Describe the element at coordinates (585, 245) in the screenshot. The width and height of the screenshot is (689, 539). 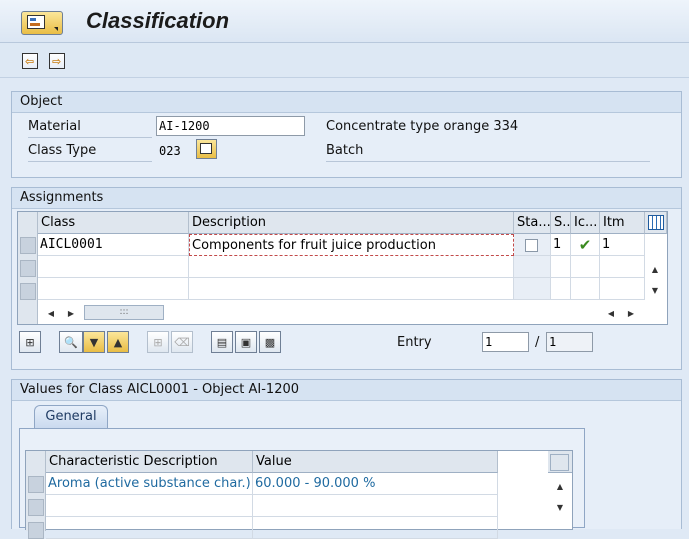
I see `checkmark-icon: ✔` at that location.